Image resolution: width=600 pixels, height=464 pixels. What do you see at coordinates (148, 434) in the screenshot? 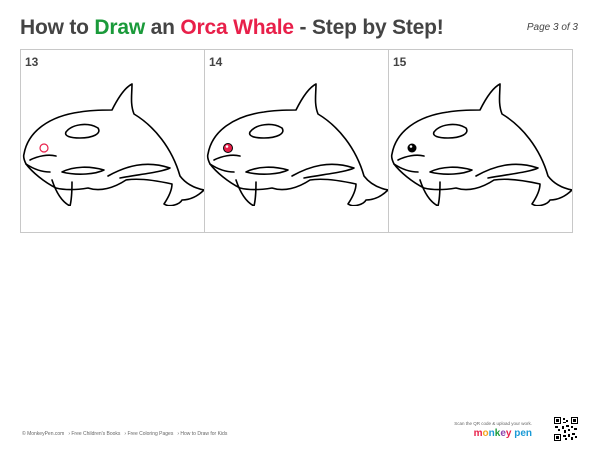
I see `footer-link-coloring: › Free Coloring Pages` at bounding box center [148, 434].